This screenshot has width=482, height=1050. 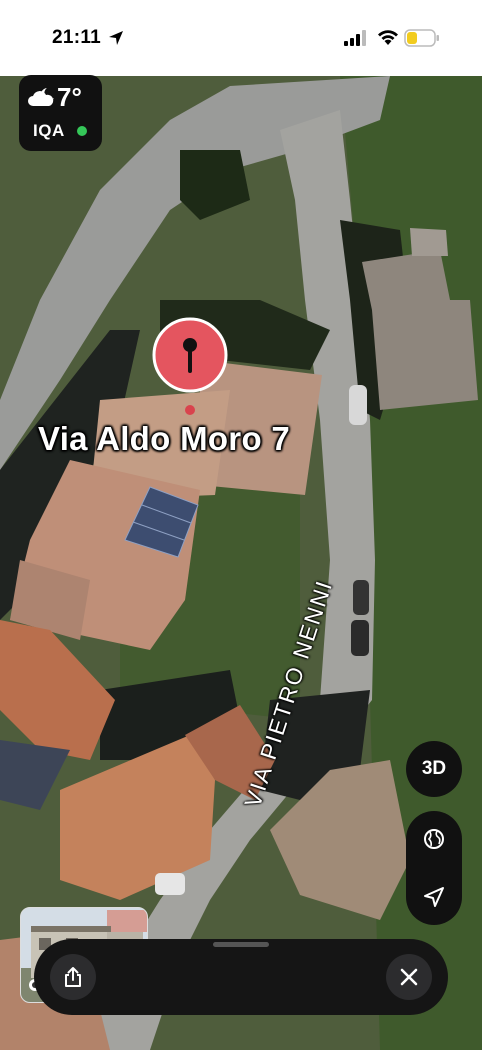 I want to click on close-button, so click(x=409, y=977).